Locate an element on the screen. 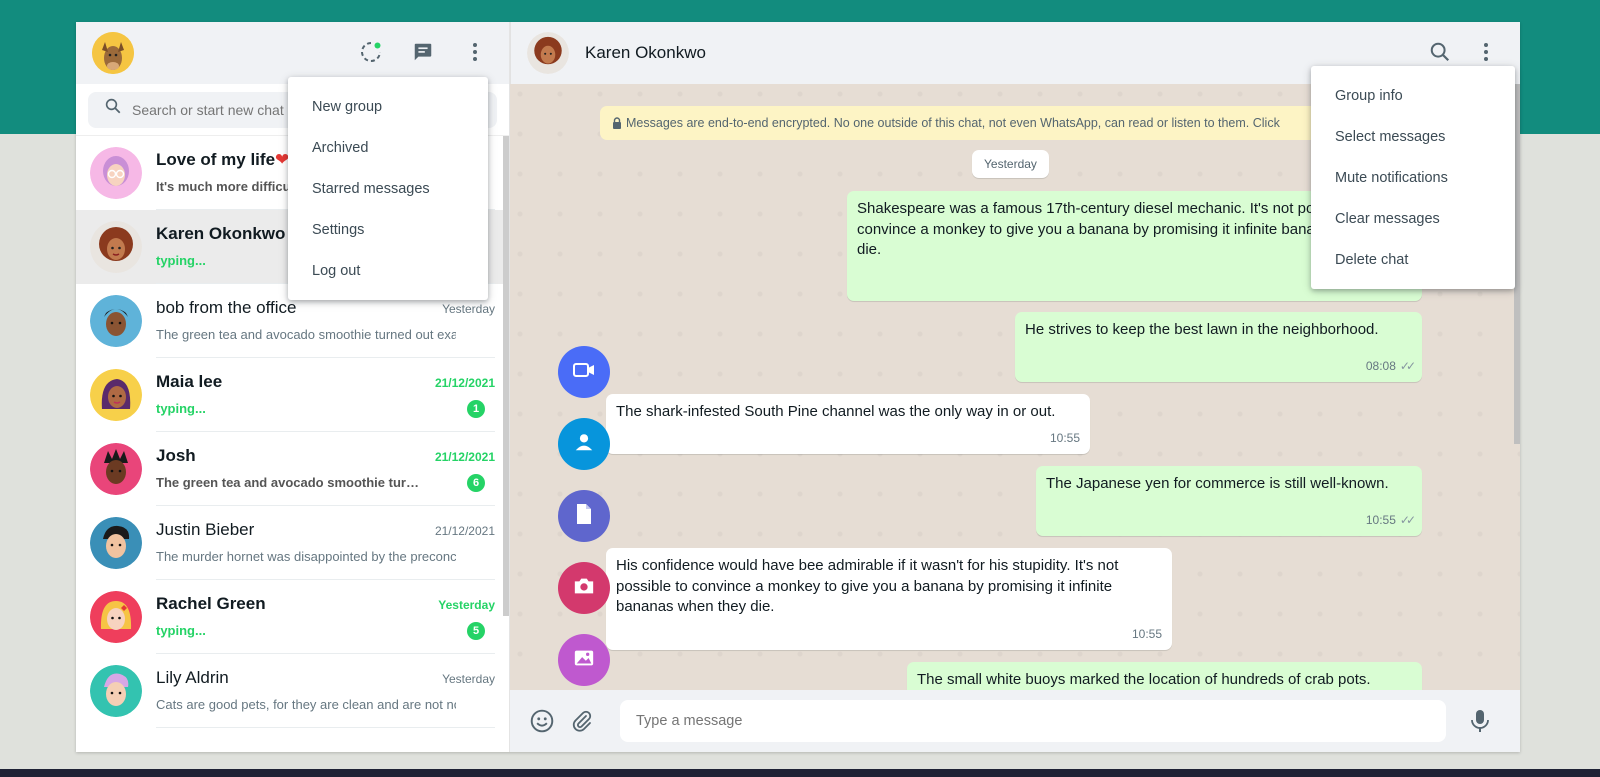 Image resolution: width=1600 pixels, height=777 pixels. message-time: 08:08 is located at coordinates (1380, 365).